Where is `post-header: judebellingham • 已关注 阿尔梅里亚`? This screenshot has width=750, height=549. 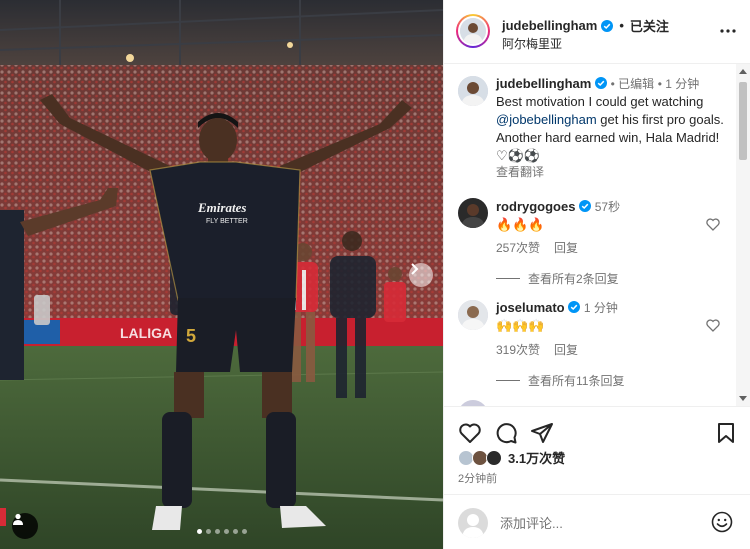
post-header: judebellingham • 已关注 阿尔梅里亚 is located at coordinates (597, 32).